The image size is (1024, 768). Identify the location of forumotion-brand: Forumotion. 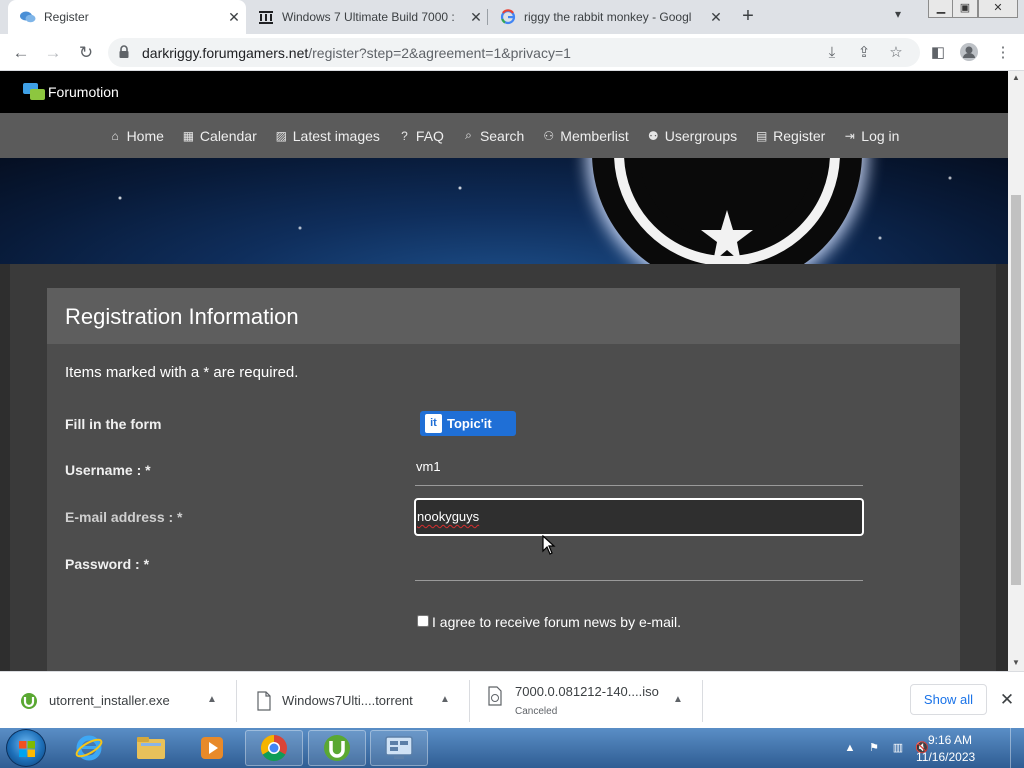
(83, 92).